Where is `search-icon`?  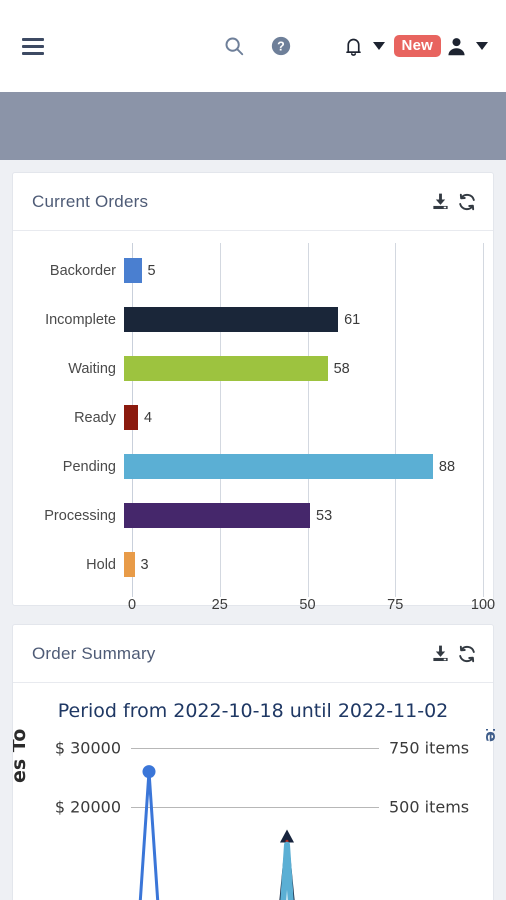 search-icon is located at coordinates (234, 46).